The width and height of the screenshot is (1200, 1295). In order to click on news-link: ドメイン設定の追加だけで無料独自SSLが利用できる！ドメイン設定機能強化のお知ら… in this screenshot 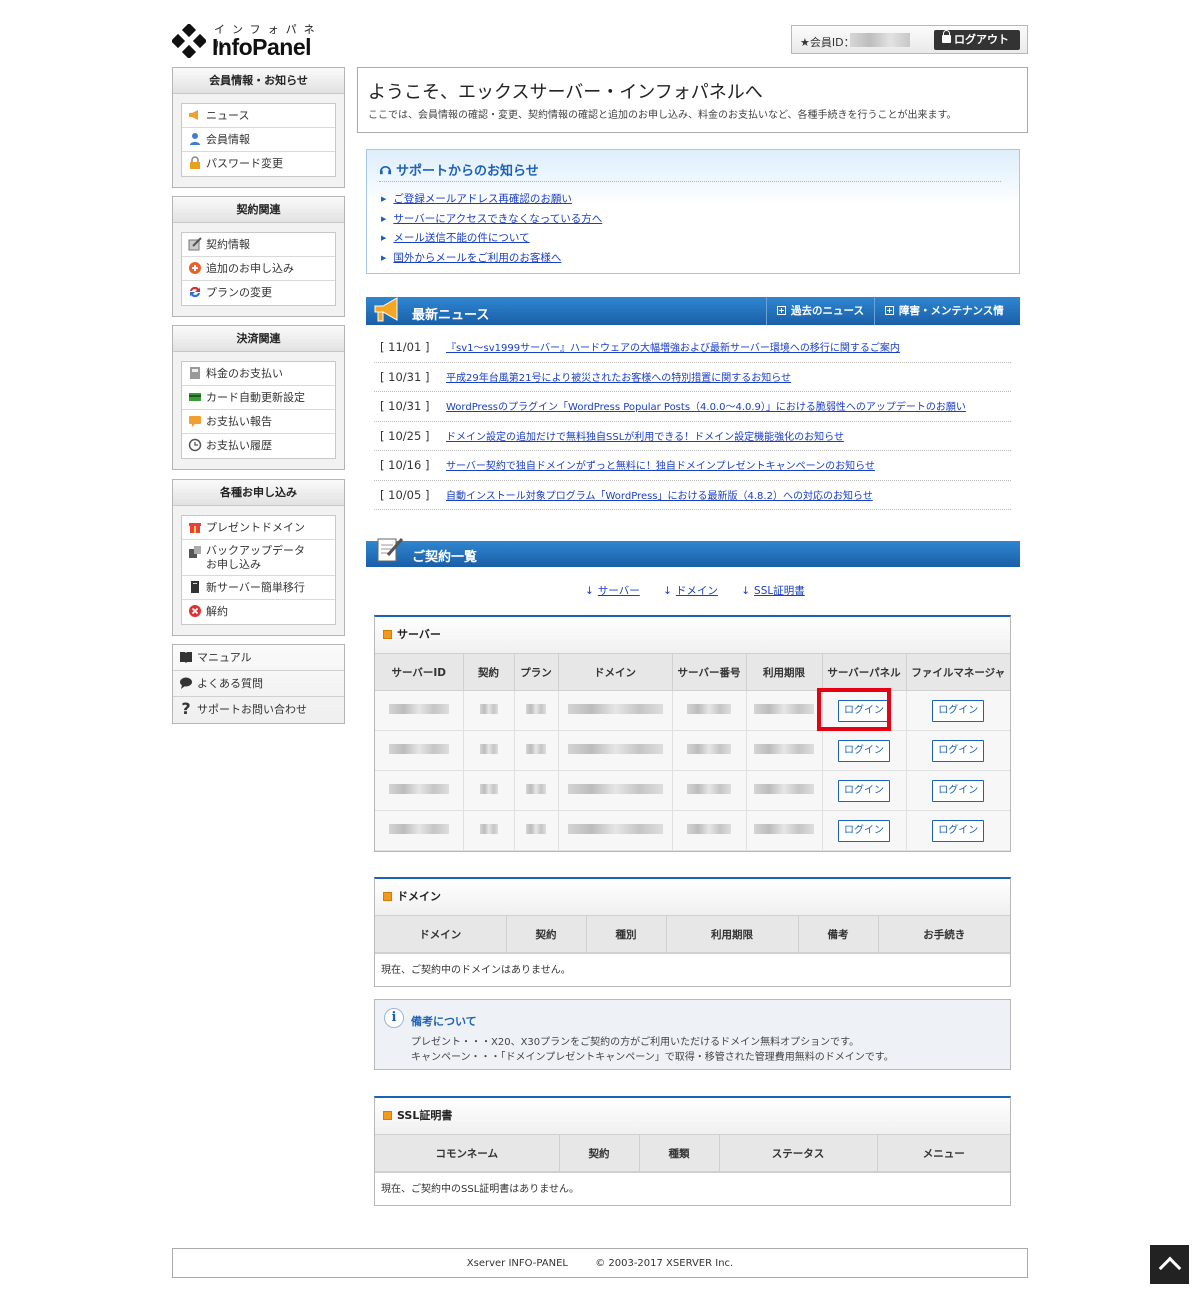, I will do `click(645, 437)`.